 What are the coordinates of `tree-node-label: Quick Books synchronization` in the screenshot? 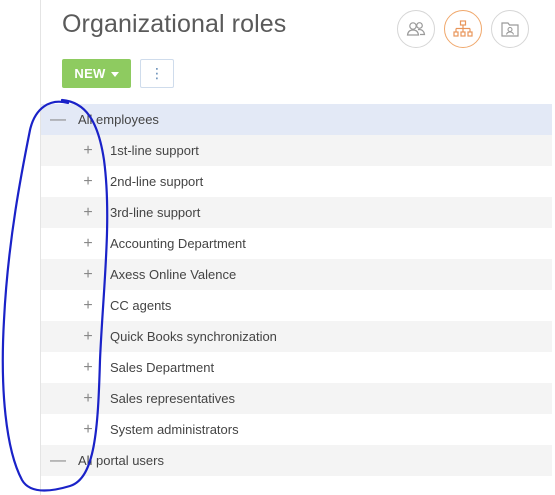 It's located at (193, 336).